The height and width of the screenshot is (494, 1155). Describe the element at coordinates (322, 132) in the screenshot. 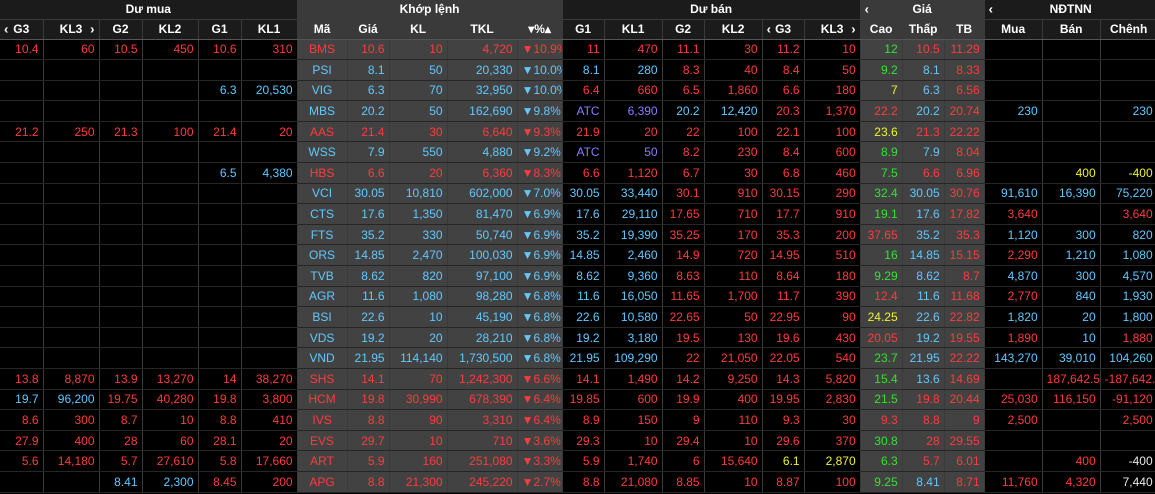

I see `stock-symbol: AAS` at that location.